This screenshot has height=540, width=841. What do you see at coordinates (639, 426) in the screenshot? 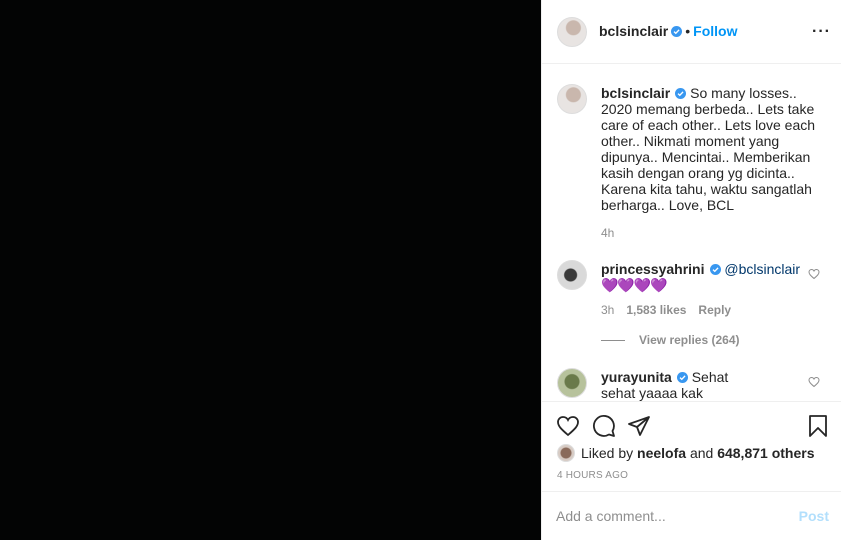
I see `share-icon` at bounding box center [639, 426].